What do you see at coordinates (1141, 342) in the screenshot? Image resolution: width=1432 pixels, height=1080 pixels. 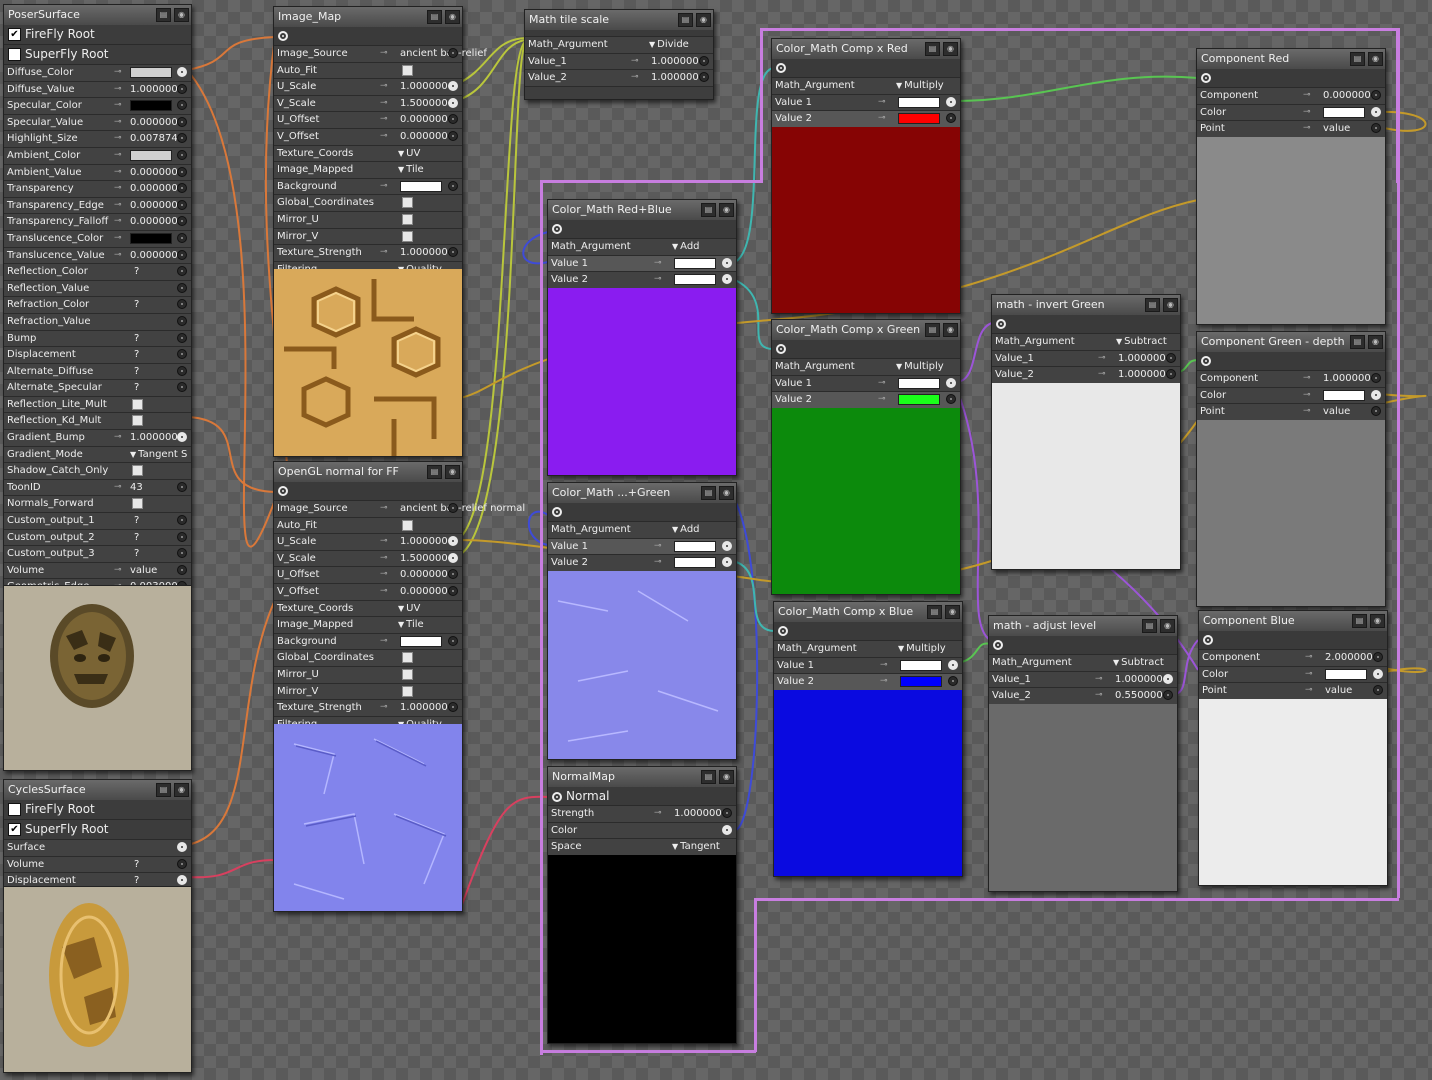 I see `dropdown-select: Subtract` at bounding box center [1141, 342].